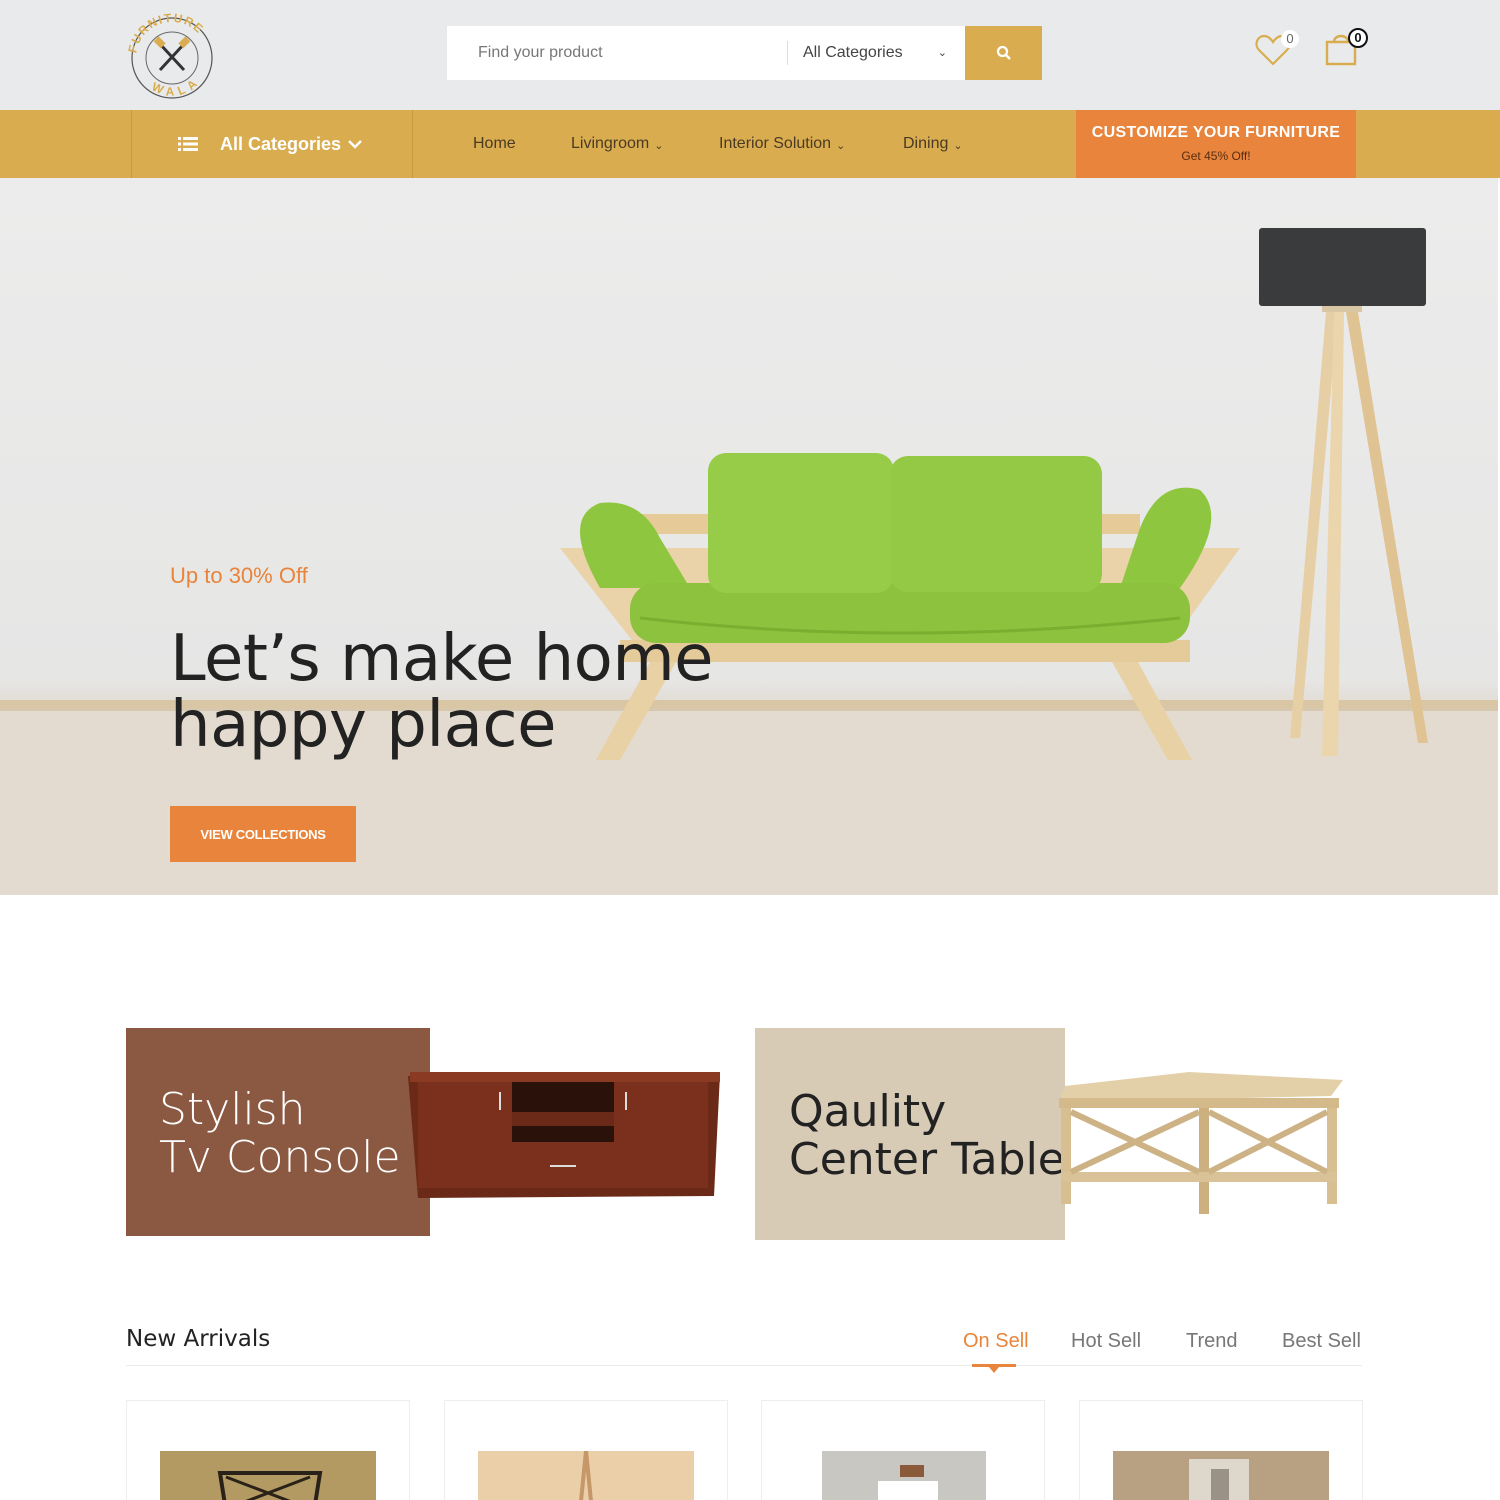  Describe the element at coordinates (239, 575) in the screenshot. I see `hero-tagline: Up to 30% Off` at that location.